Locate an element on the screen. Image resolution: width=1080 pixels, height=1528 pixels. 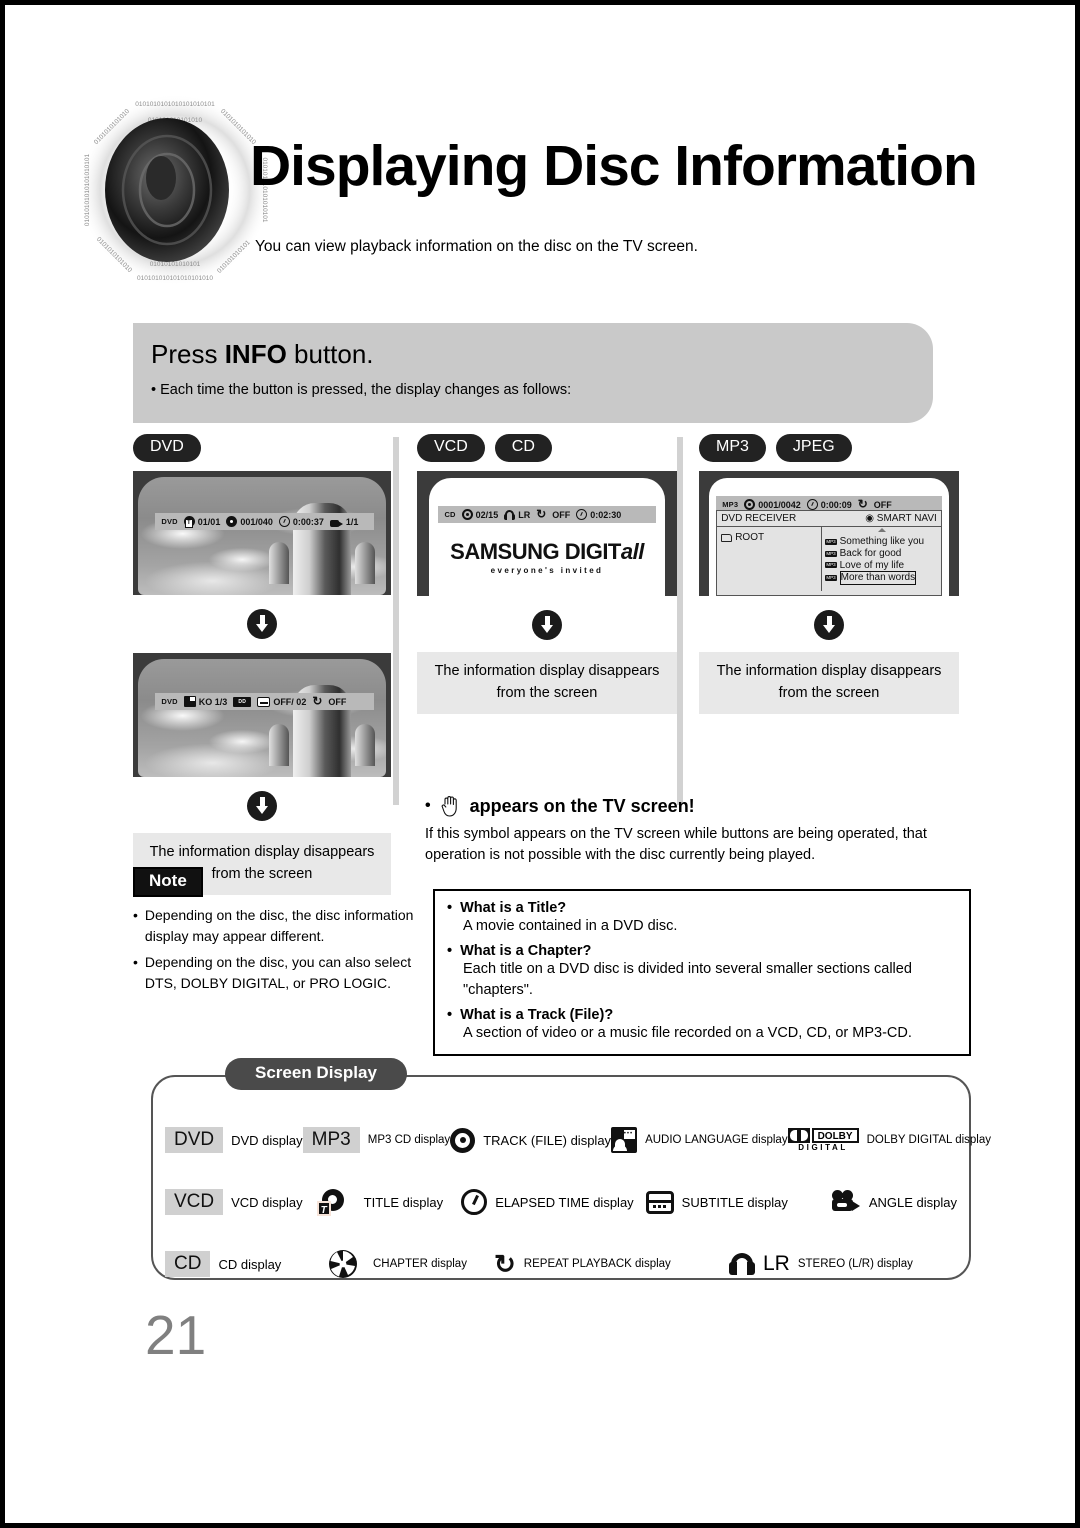
press-suffix: button. is located at coordinates (330, 354).